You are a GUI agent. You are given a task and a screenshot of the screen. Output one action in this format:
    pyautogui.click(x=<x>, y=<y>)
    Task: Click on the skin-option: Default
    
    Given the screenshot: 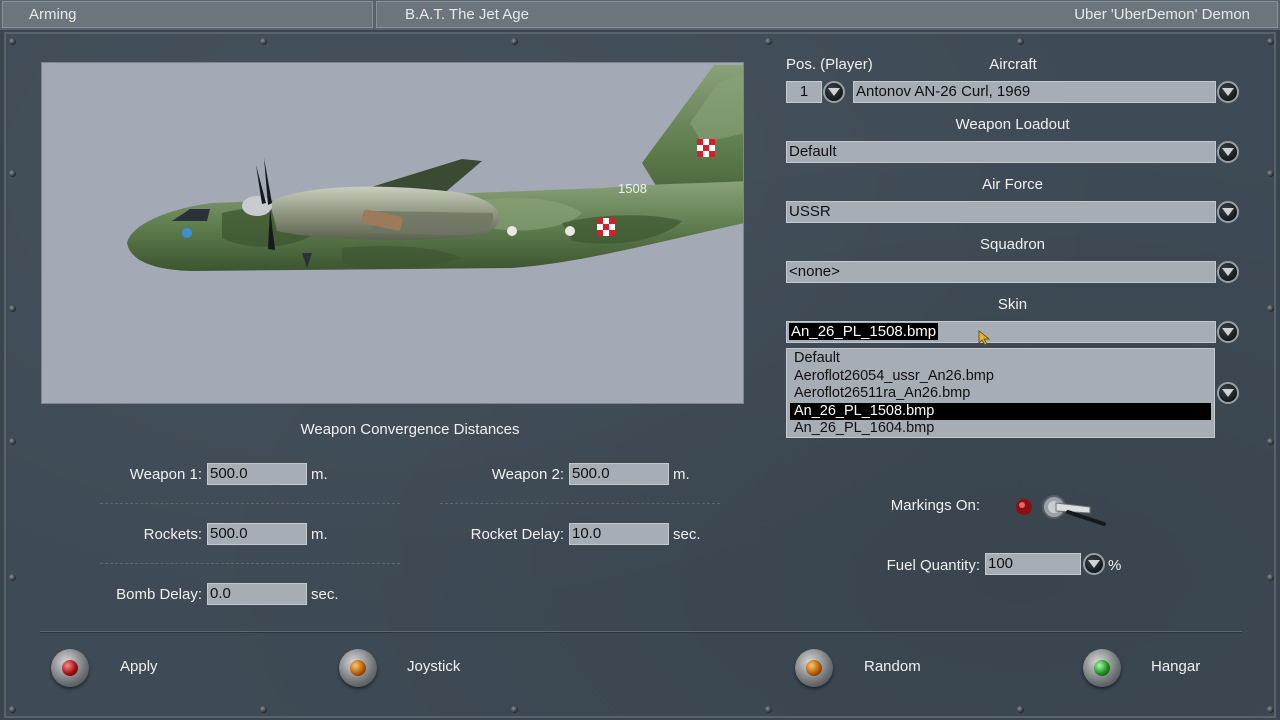 What is the action you would take?
    pyautogui.click(x=1000, y=359)
    